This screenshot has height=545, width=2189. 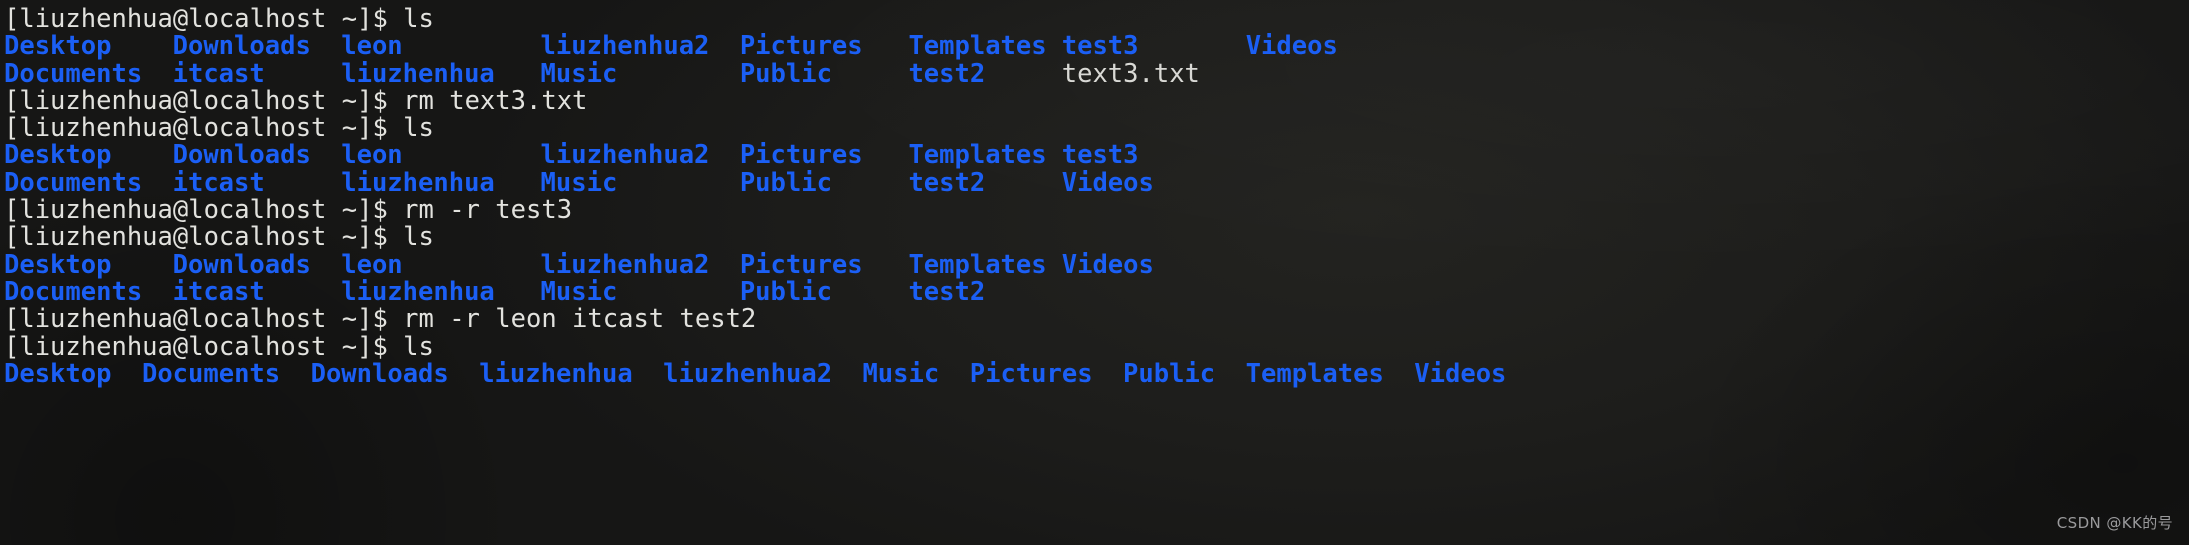 I want to click on terminal-command-line: [liuzhenhua@localhost ~]$ rm text3.txt, so click(x=1096, y=100).